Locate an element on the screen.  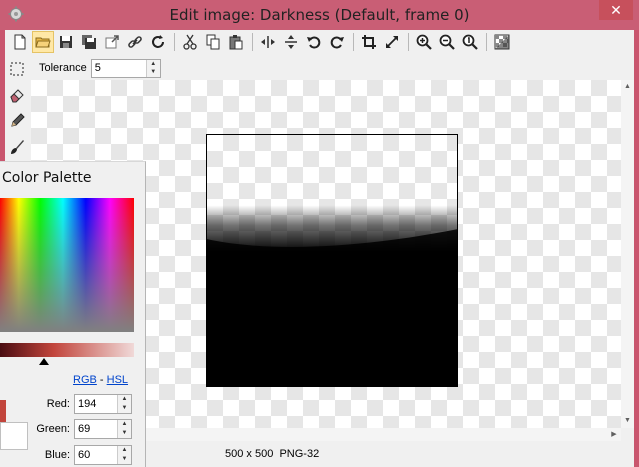
blue-label: Blue: is located at coordinates (57, 455).